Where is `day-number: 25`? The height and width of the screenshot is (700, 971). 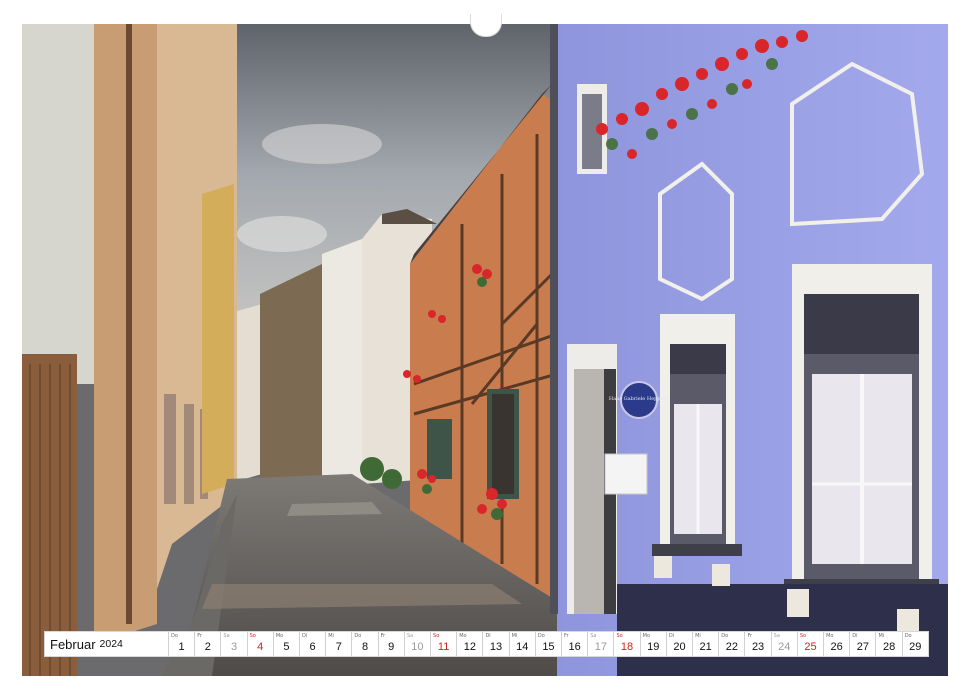 day-number: 25 is located at coordinates (810, 647).